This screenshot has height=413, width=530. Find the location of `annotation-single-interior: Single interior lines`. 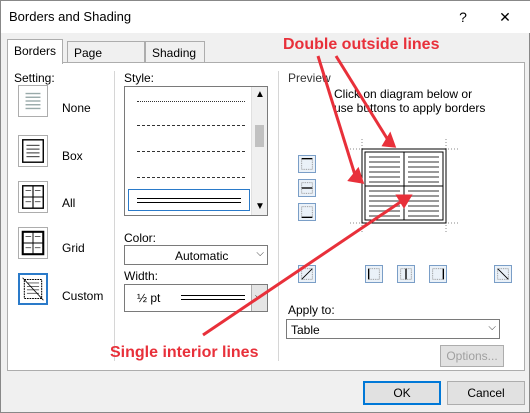

annotation-single-interior: Single interior lines is located at coordinates (184, 352).